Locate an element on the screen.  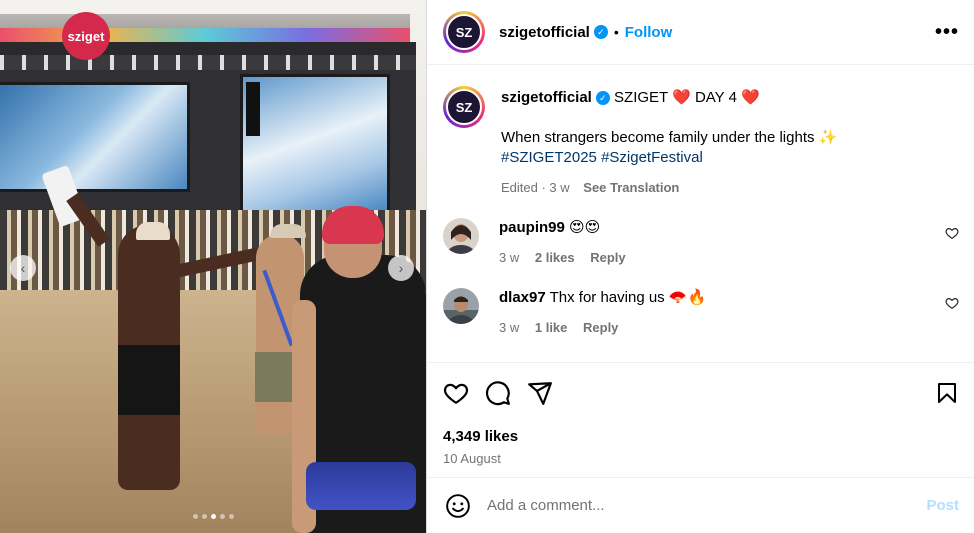
hashtag-link: #SZIGET2025 is located at coordinates (549, 157).